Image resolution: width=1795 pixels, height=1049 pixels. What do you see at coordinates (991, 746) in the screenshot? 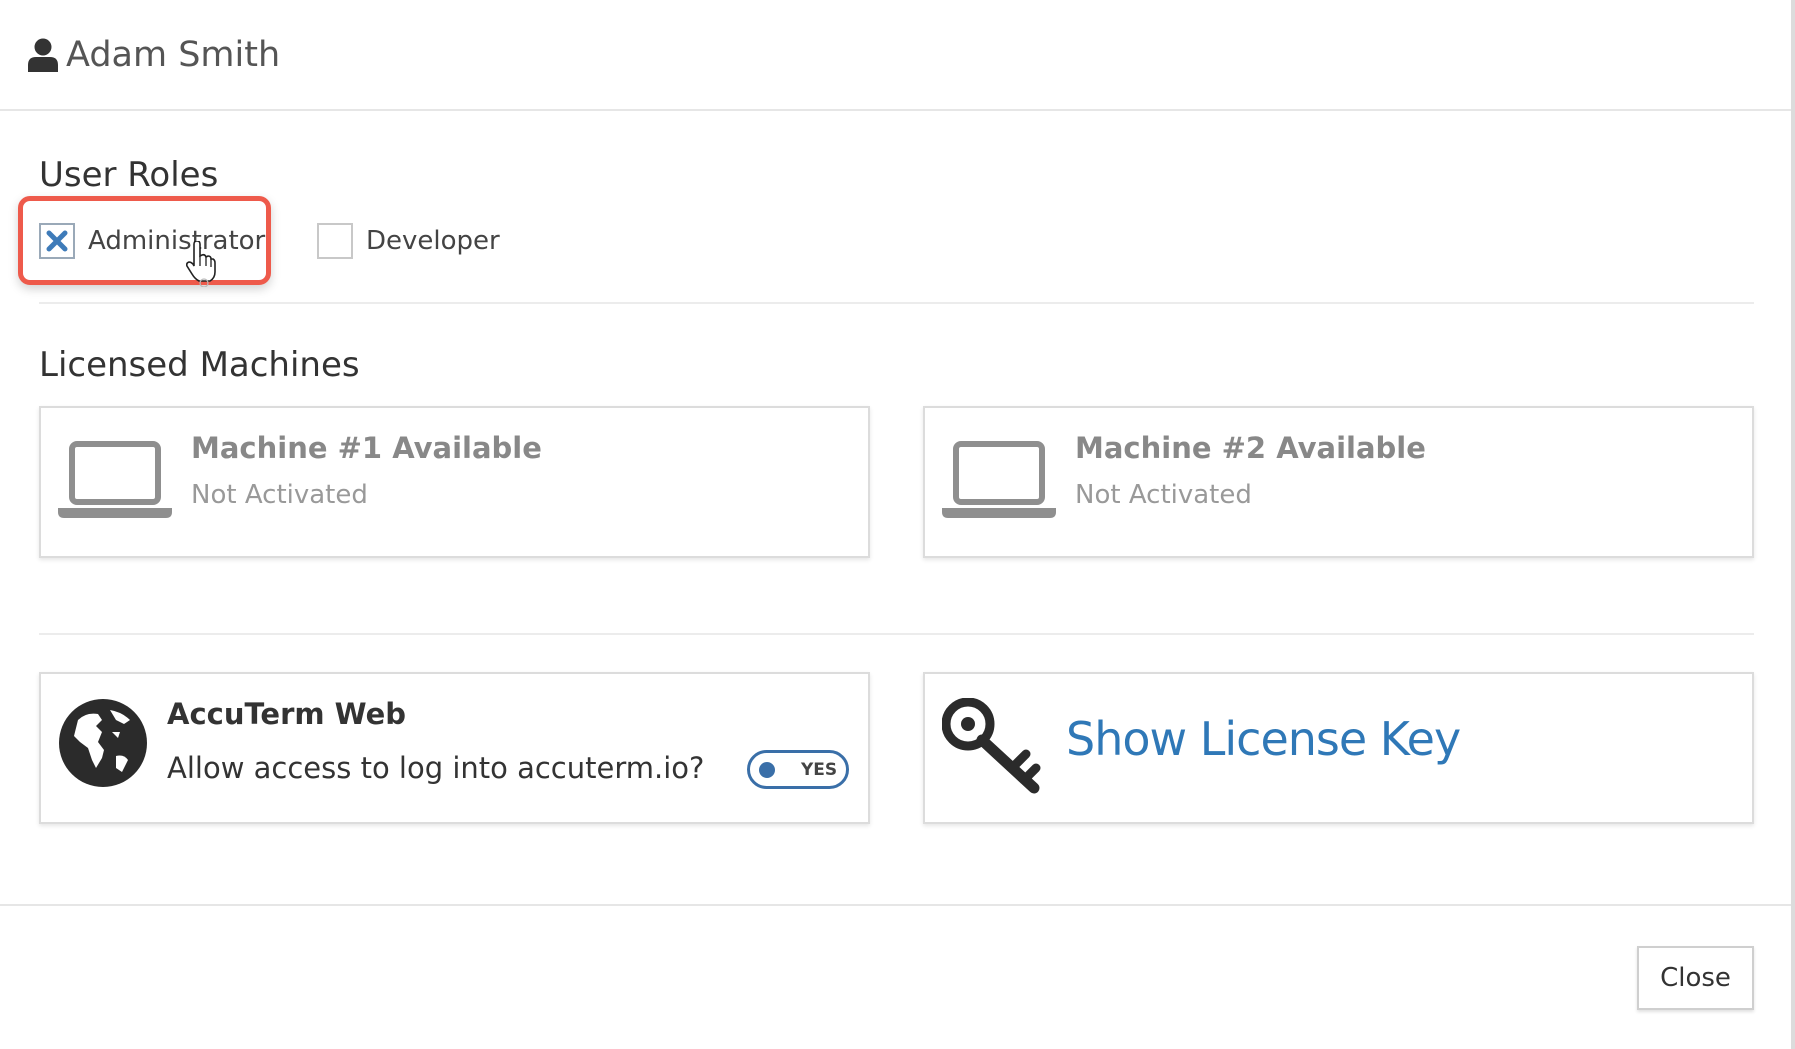
I see `key-icon` at bounding box center [991, 746].